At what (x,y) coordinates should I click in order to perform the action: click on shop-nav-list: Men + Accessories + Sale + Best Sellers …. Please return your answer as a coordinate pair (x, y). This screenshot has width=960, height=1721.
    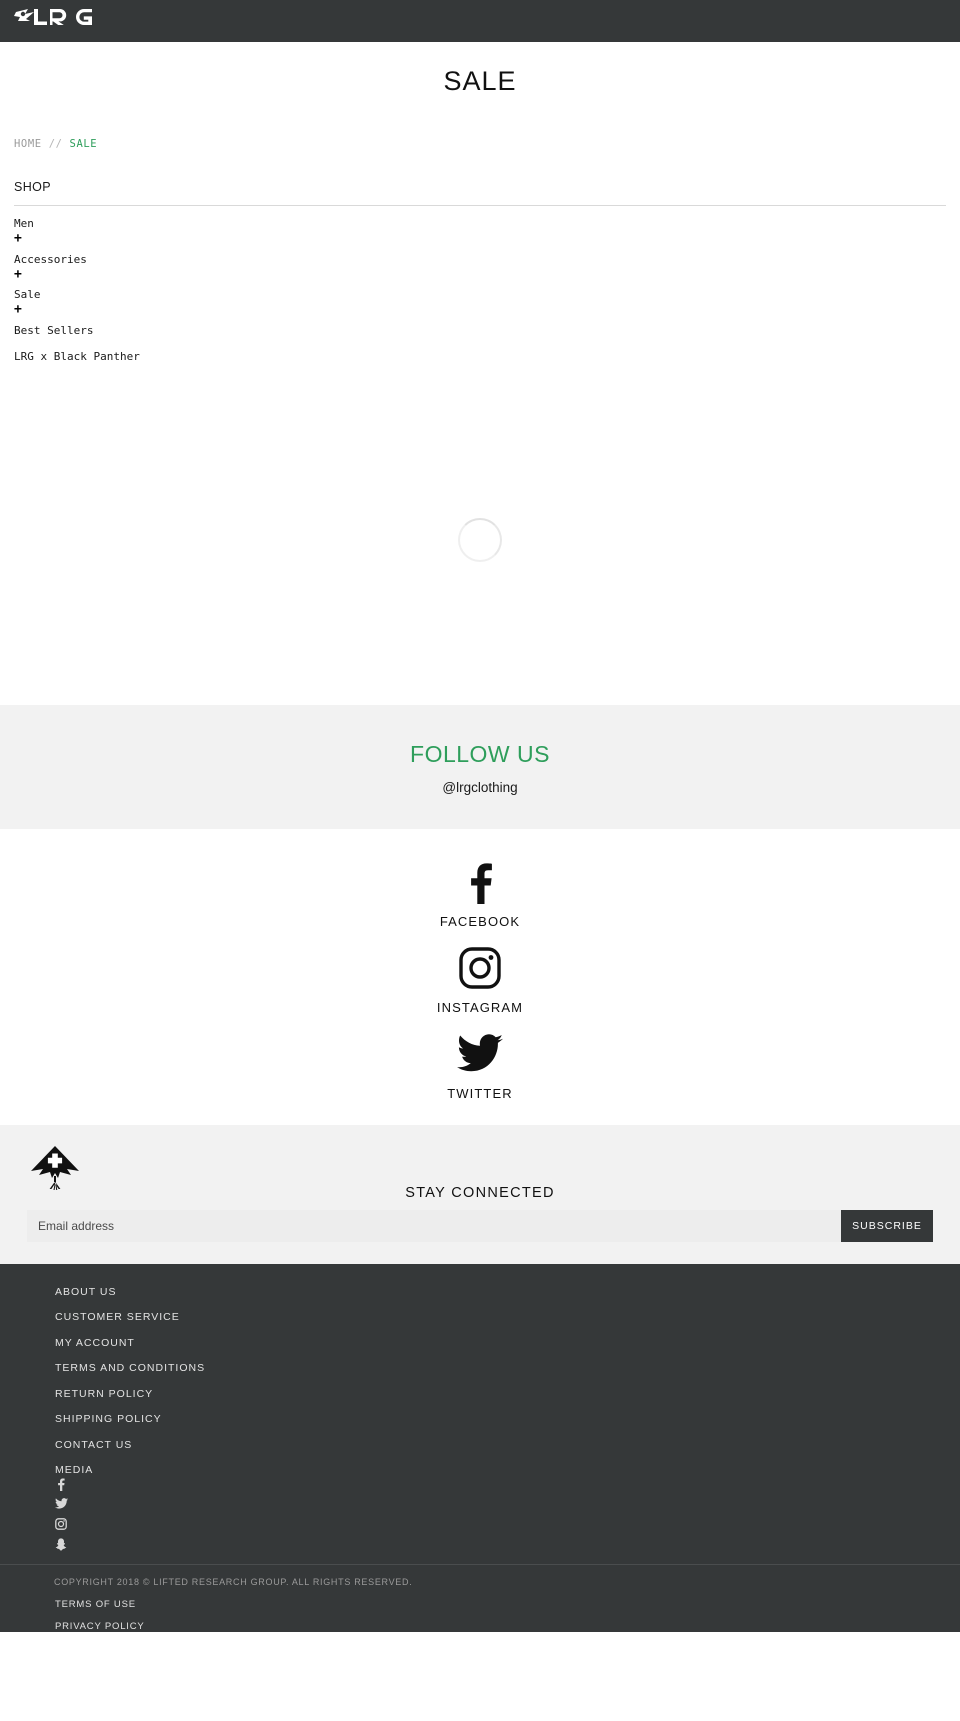
    Looking at the image, I should click on (480, 290).